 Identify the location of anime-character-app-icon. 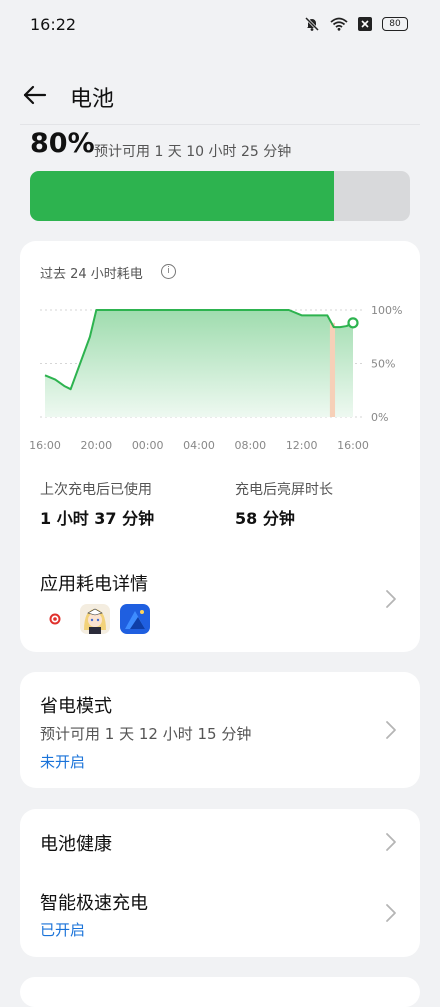
(95, 619).